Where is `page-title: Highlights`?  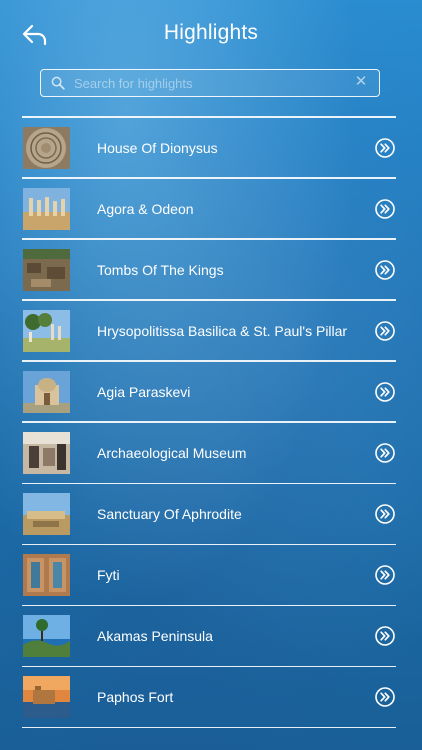
page-title: Highlights is located at coordinates (211, 32).